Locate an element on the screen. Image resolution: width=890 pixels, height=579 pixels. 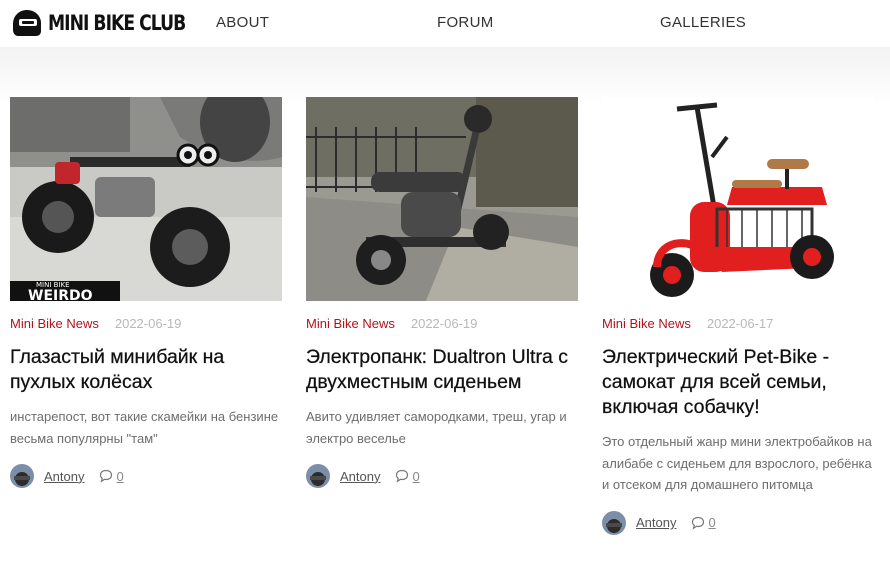
site-logo: MINI BIKE CLUB is located at coordinates (112, 23).